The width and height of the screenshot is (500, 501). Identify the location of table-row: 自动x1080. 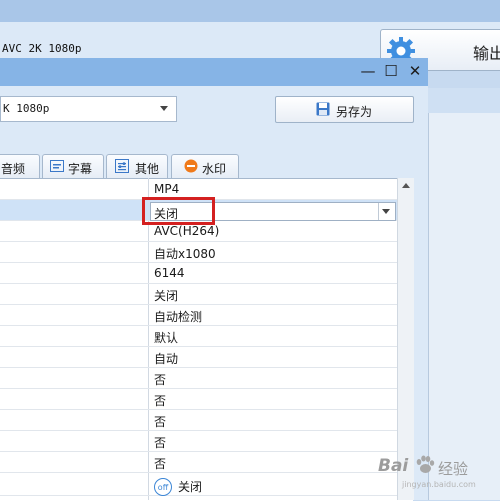
(198, 252).